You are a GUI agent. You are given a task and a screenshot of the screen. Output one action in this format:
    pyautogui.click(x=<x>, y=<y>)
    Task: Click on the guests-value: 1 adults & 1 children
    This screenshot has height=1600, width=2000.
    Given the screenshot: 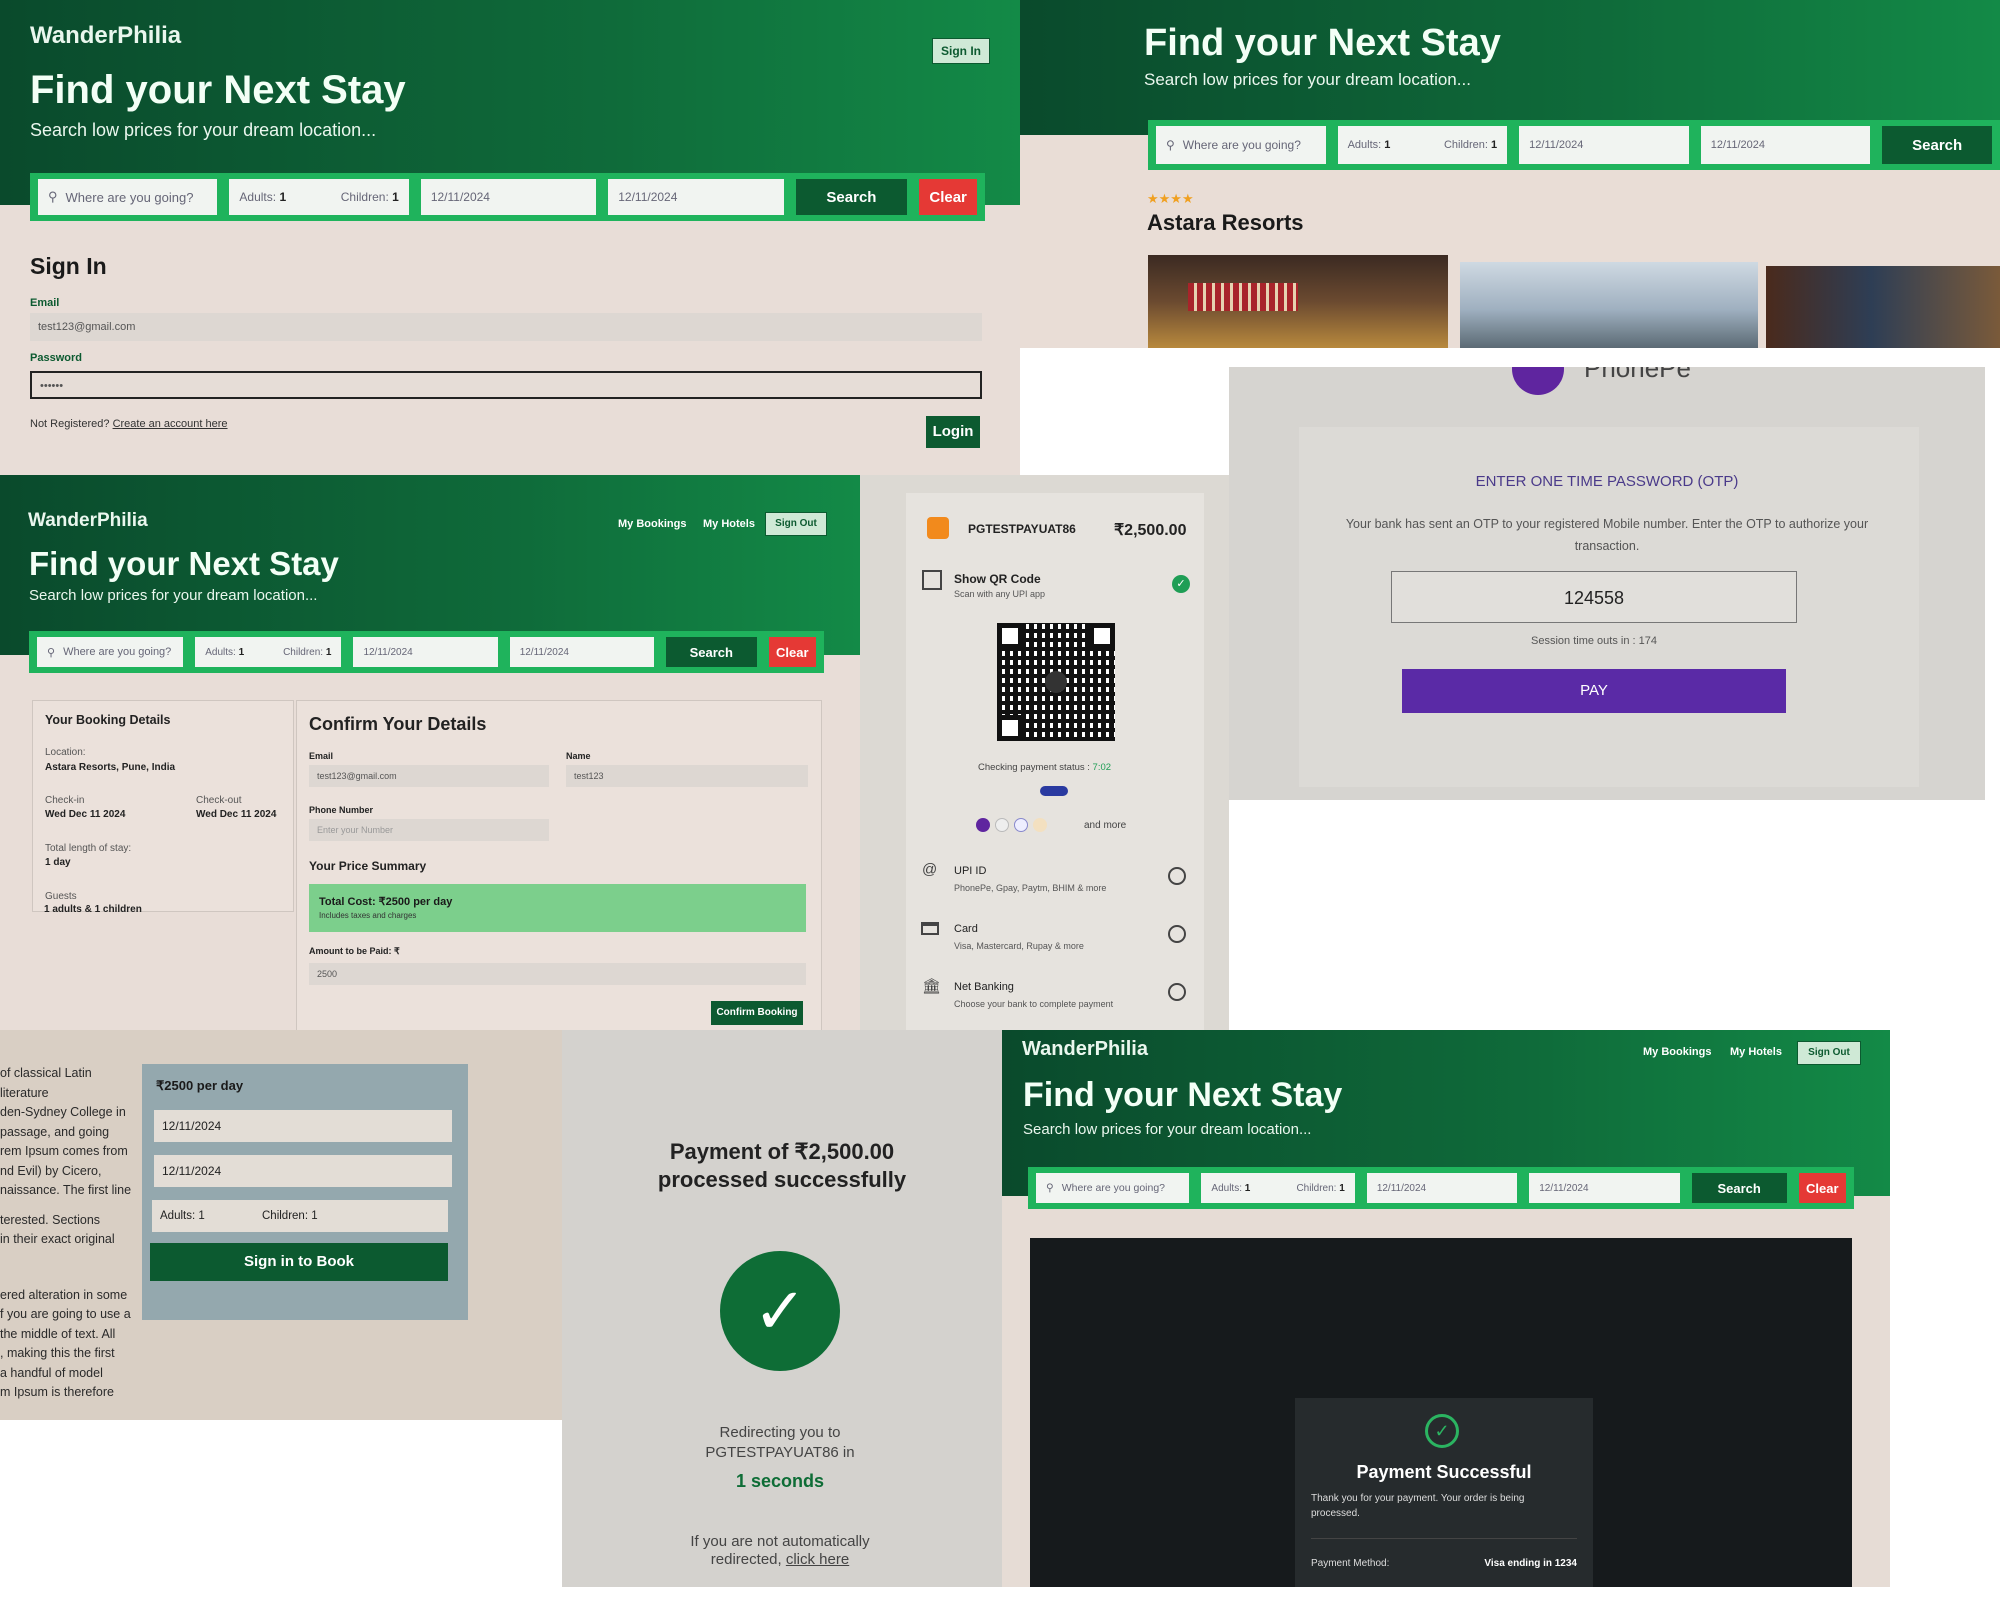 What is the action you would take?
    pyautogui.click(x=93, y=909)
    